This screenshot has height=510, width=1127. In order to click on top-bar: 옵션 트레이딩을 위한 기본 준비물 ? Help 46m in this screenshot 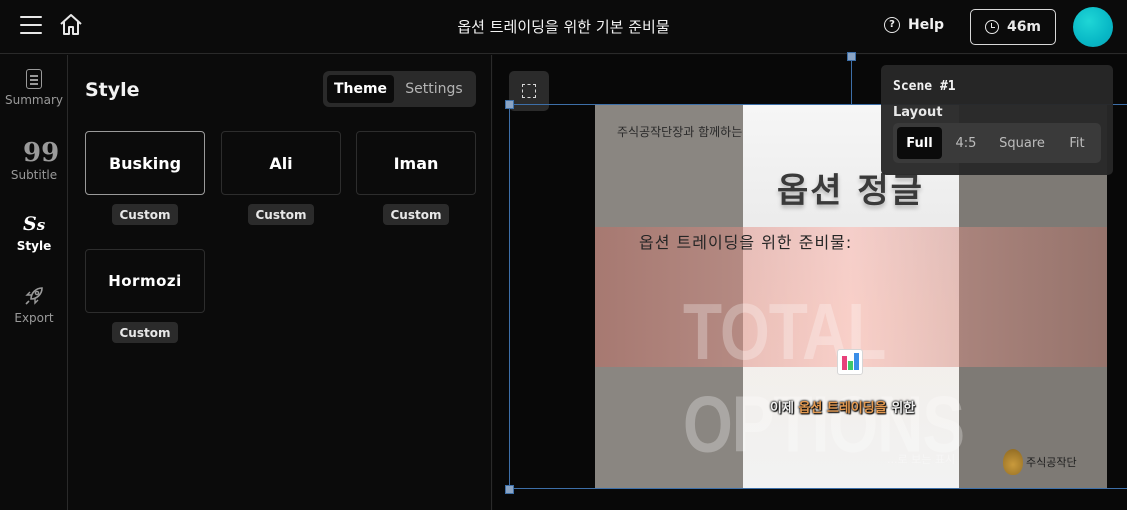, I will do `click(563, 27)`.